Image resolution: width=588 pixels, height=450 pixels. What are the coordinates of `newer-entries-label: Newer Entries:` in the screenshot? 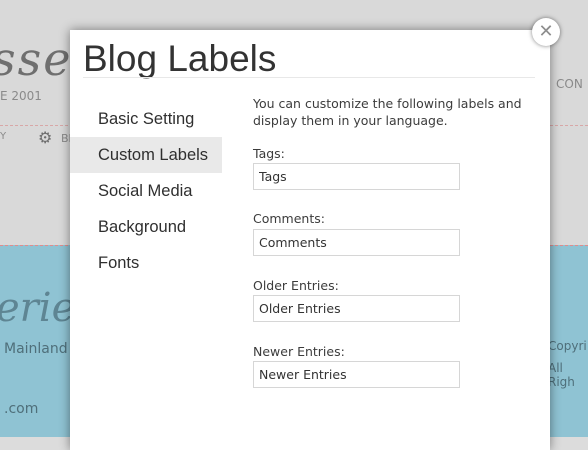 It's located at (299, 351).